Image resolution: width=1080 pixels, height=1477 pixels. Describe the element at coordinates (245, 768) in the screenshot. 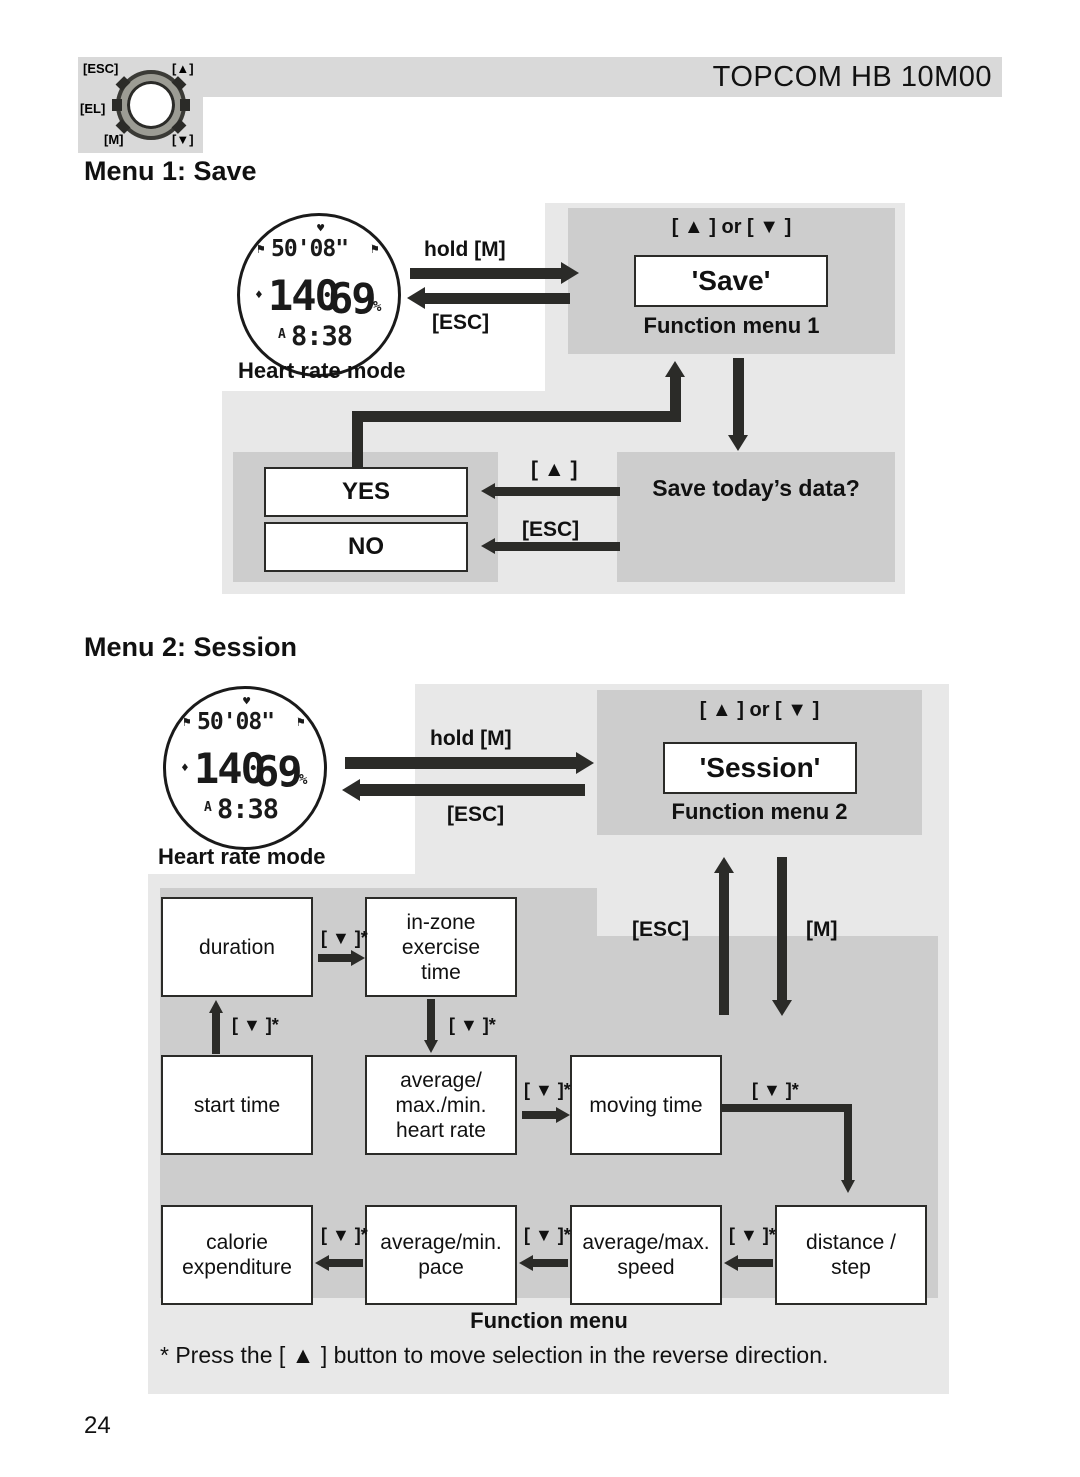

I see `watch-display-heart-rate-mode-2: ♥ ⚑ 50'08" ⚑ ♦ 140 69 % A 8:38` at that location.